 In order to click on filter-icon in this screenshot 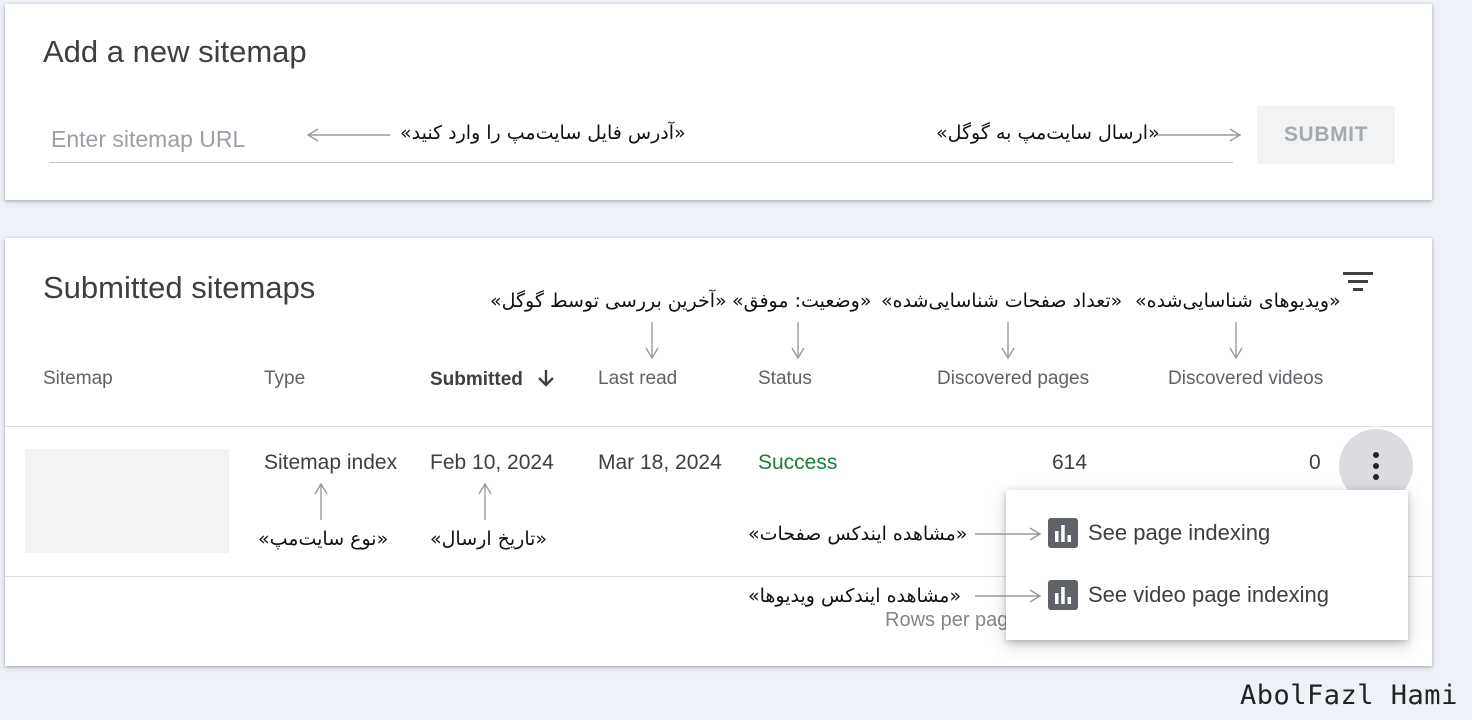, I will do `click(1358, 282)`.